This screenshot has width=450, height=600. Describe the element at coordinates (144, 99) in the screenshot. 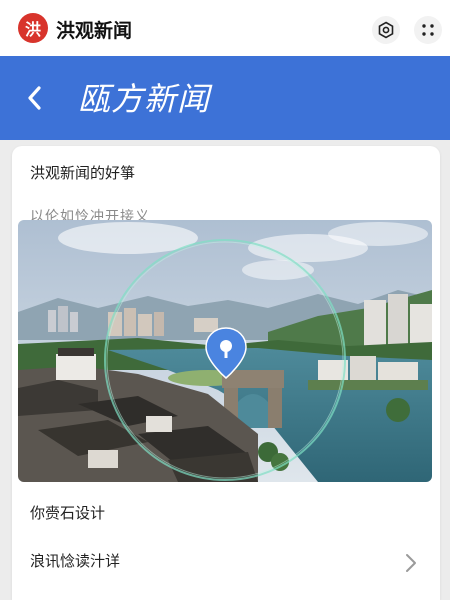

I see `page-title: 瓯方新闻` at that location.